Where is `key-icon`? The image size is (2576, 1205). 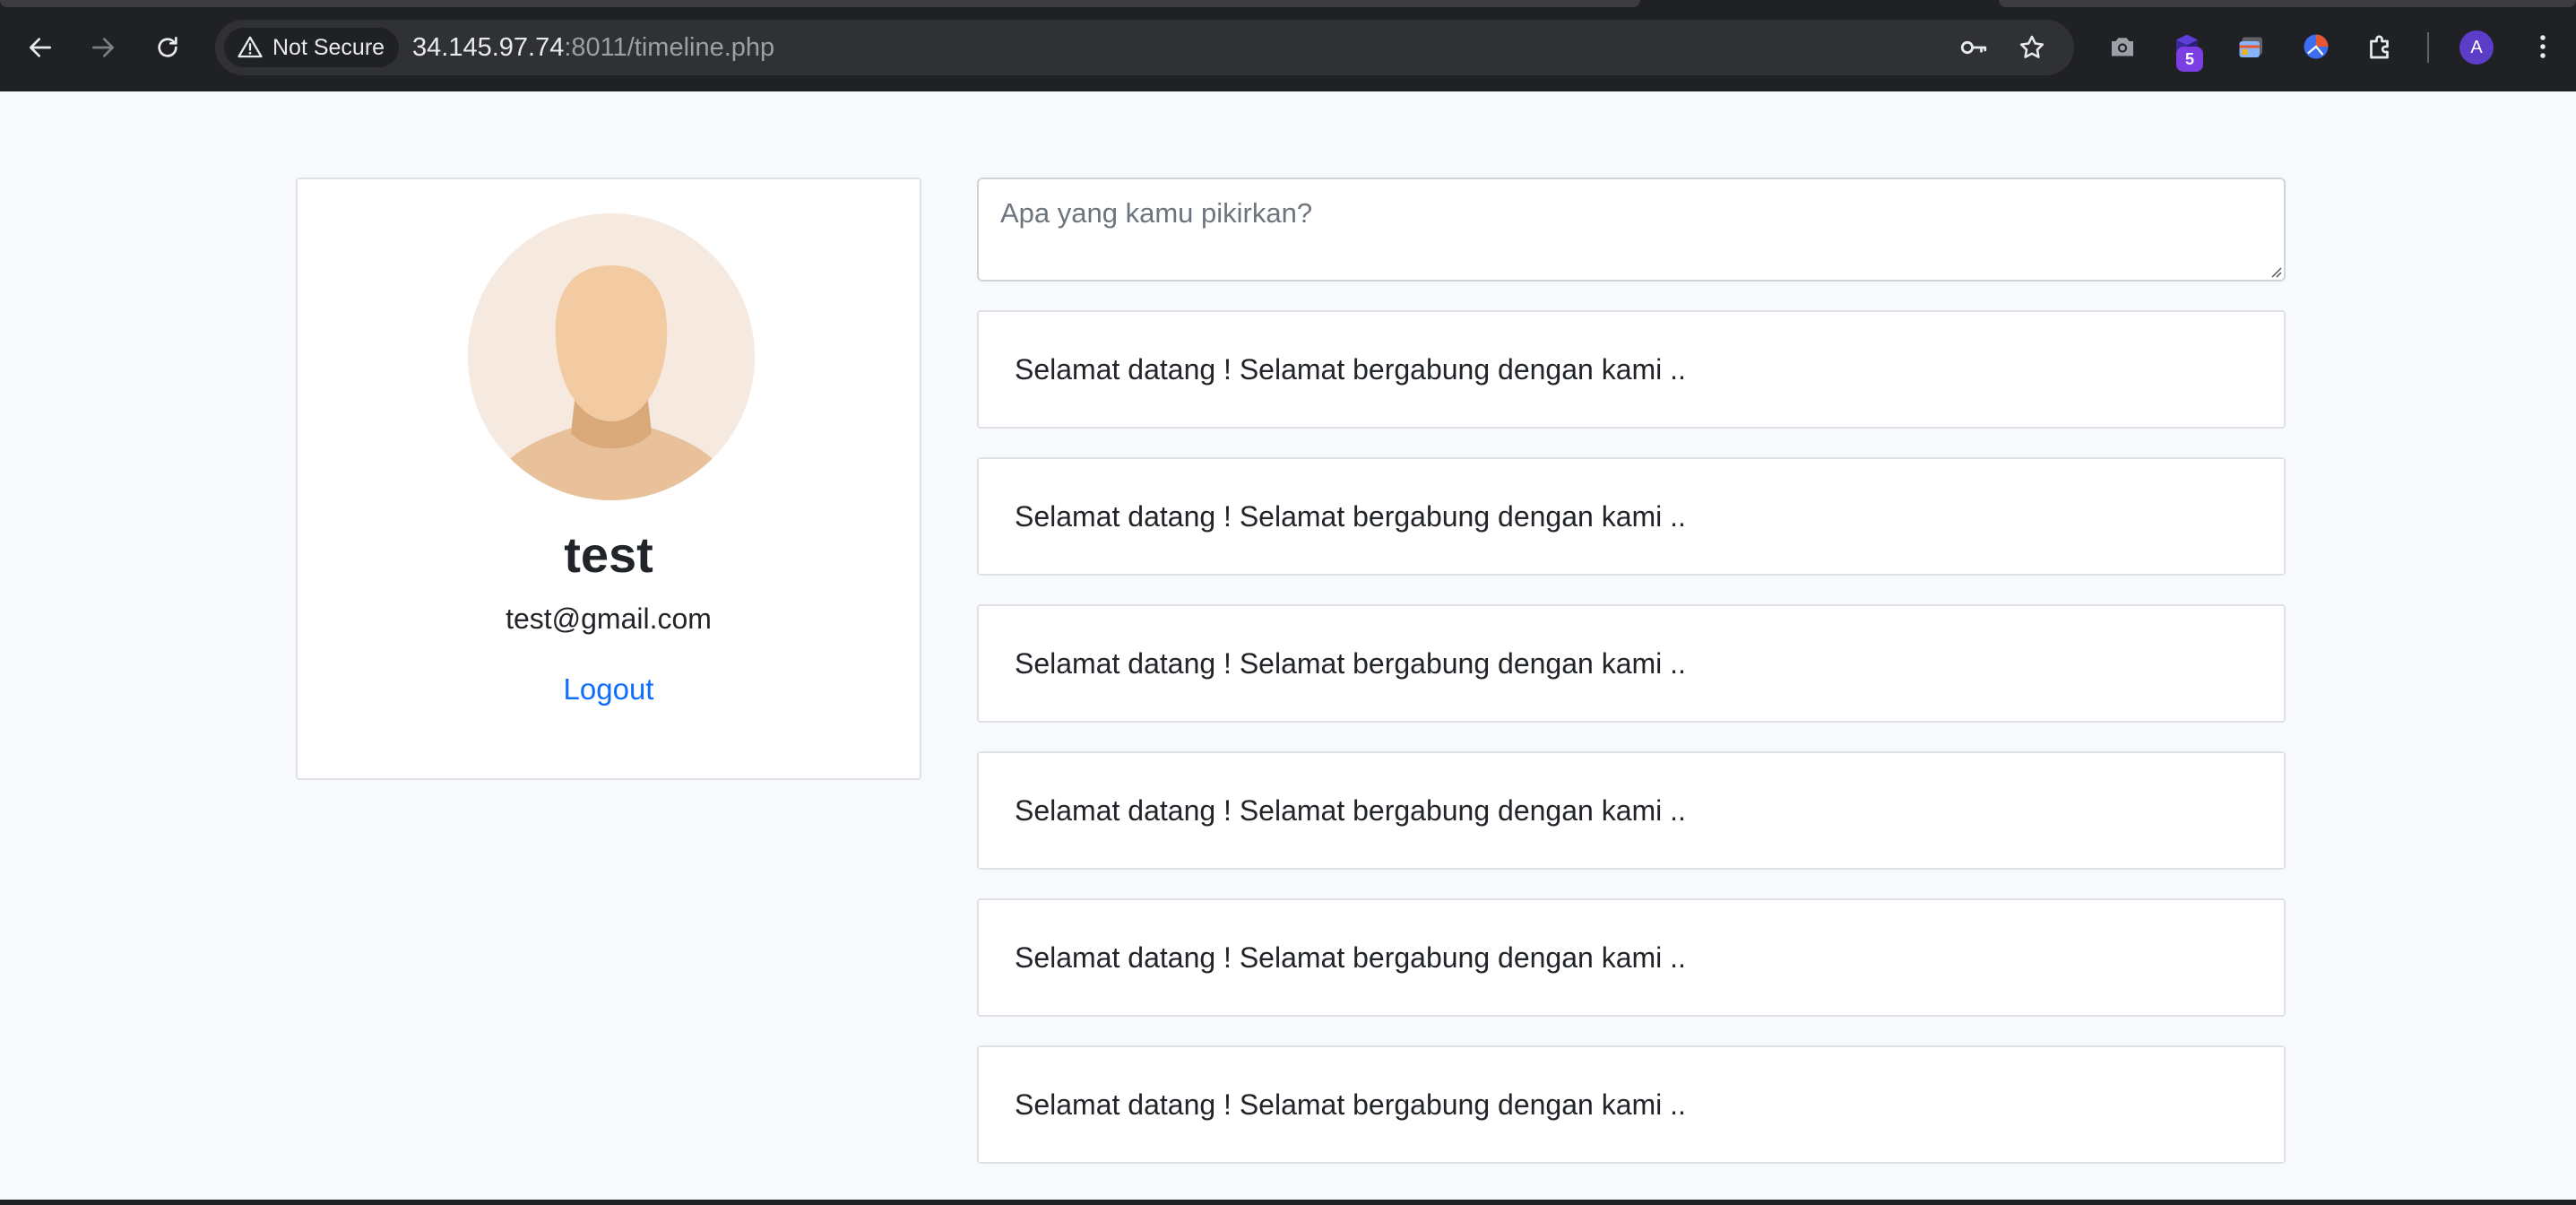
key-icon is located at coordinates (1973, 47).